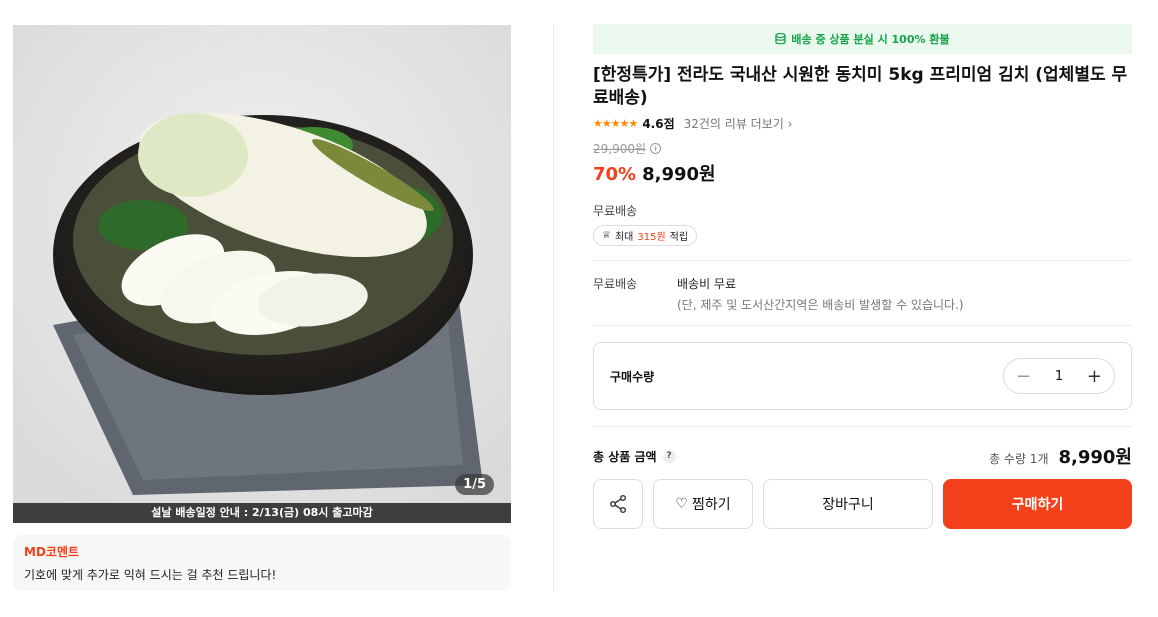 This screenshot has height=617, width=1158. Describe the element at coordinates (1023, 376) in the screenshot. I see `minus-icon: −` at that location.